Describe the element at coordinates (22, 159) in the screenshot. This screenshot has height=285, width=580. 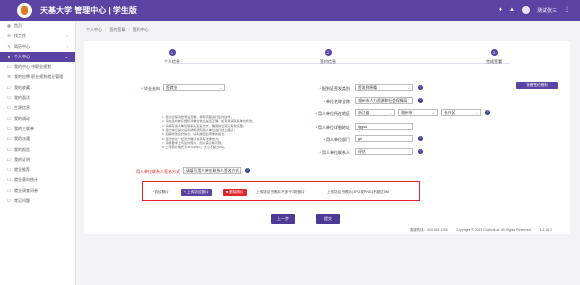
I see `sidebar-item-label: 我的证明` at that location.